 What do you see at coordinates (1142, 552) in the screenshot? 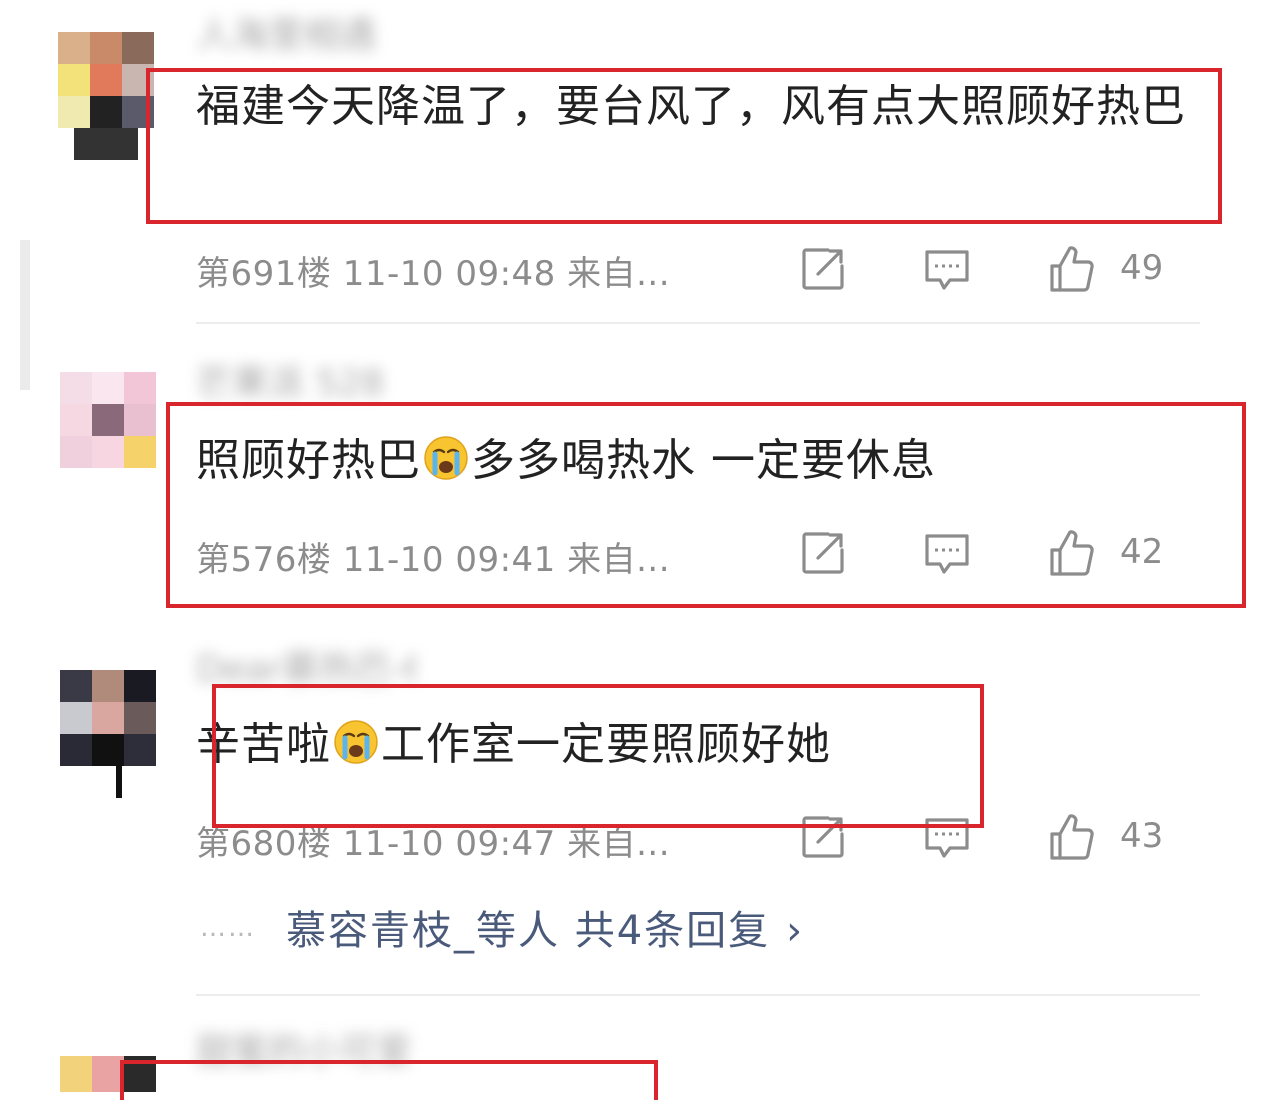
I see `like-count: 42` at bounding box center [1142, 552].